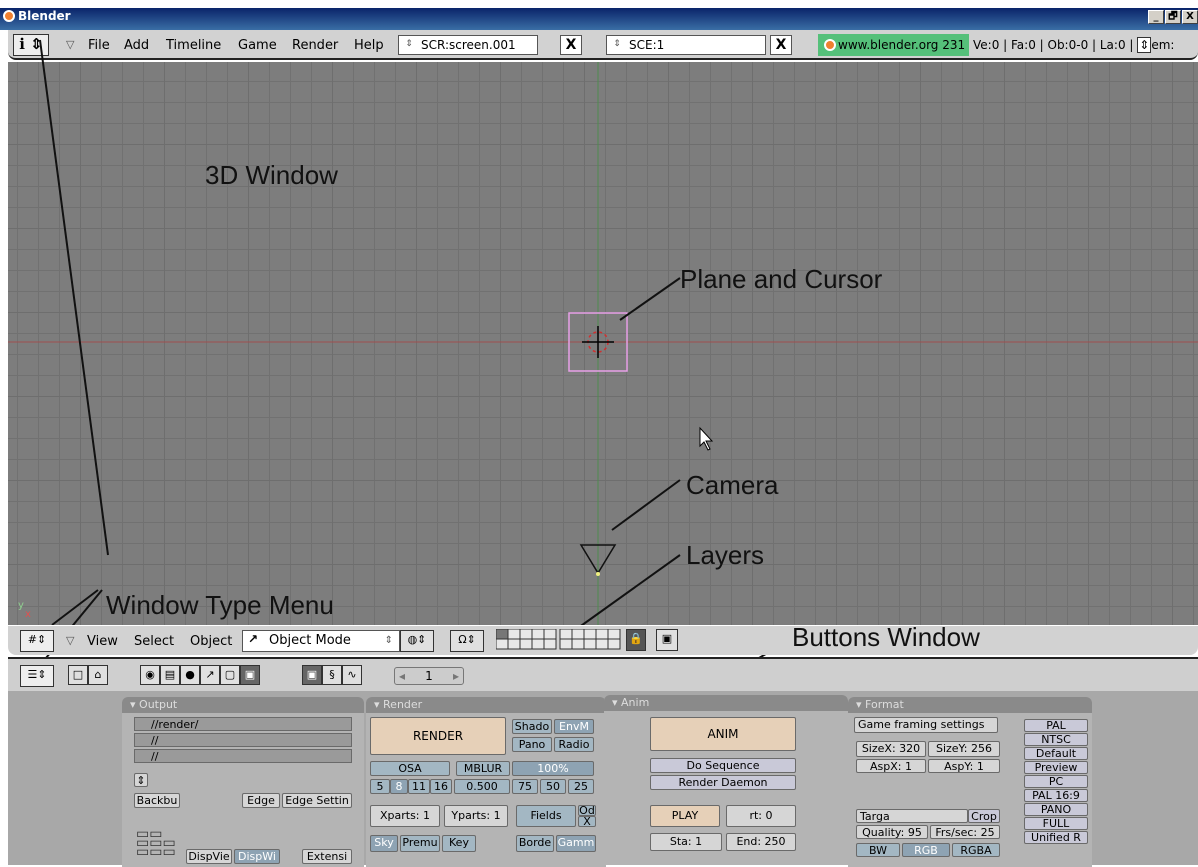  Describe the element at coordinates (332, 675) in the screenshot. I see `anim-buttons-icon: §` at that location.